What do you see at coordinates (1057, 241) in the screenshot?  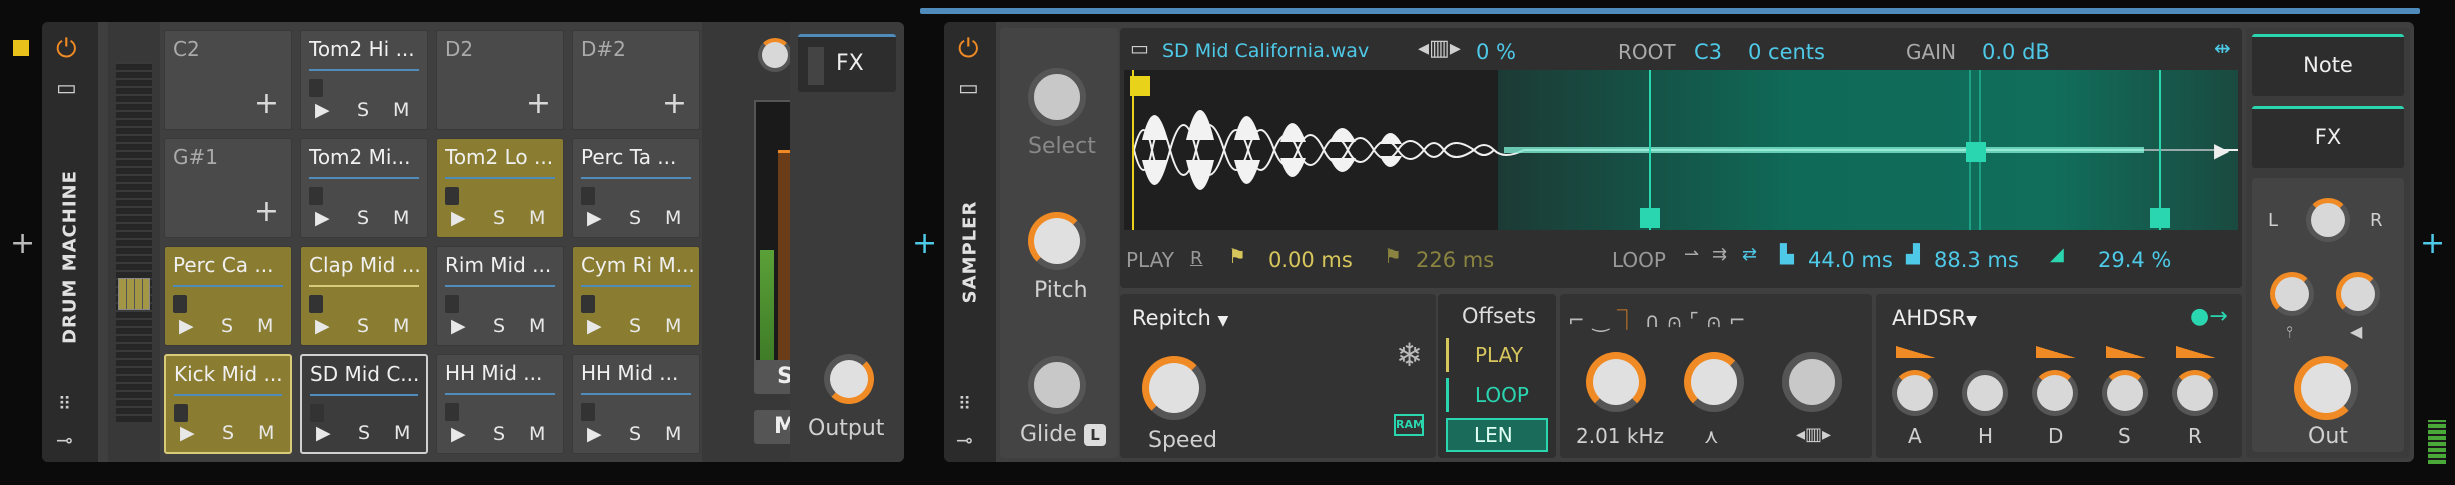 I see `pitch-knob` at bounding box center [1057, 241].